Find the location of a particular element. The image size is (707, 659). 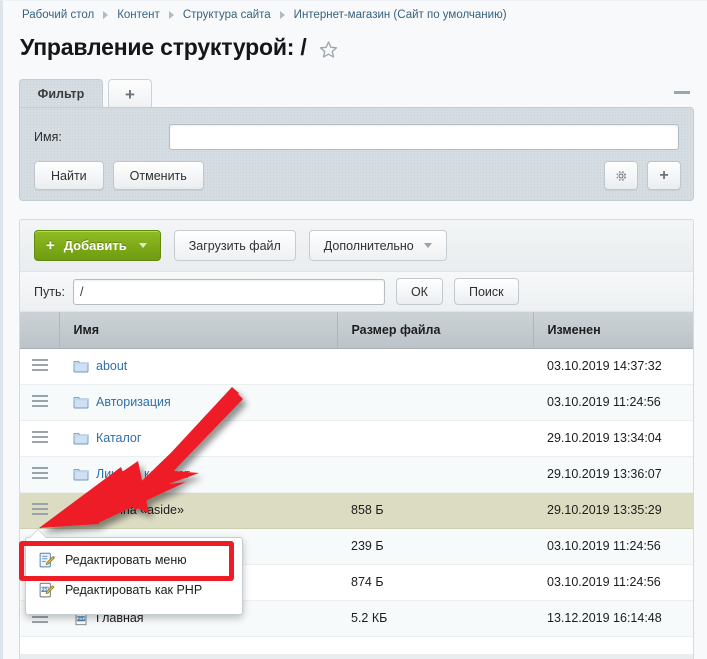

star-icon is located at coordinates (328, 47).